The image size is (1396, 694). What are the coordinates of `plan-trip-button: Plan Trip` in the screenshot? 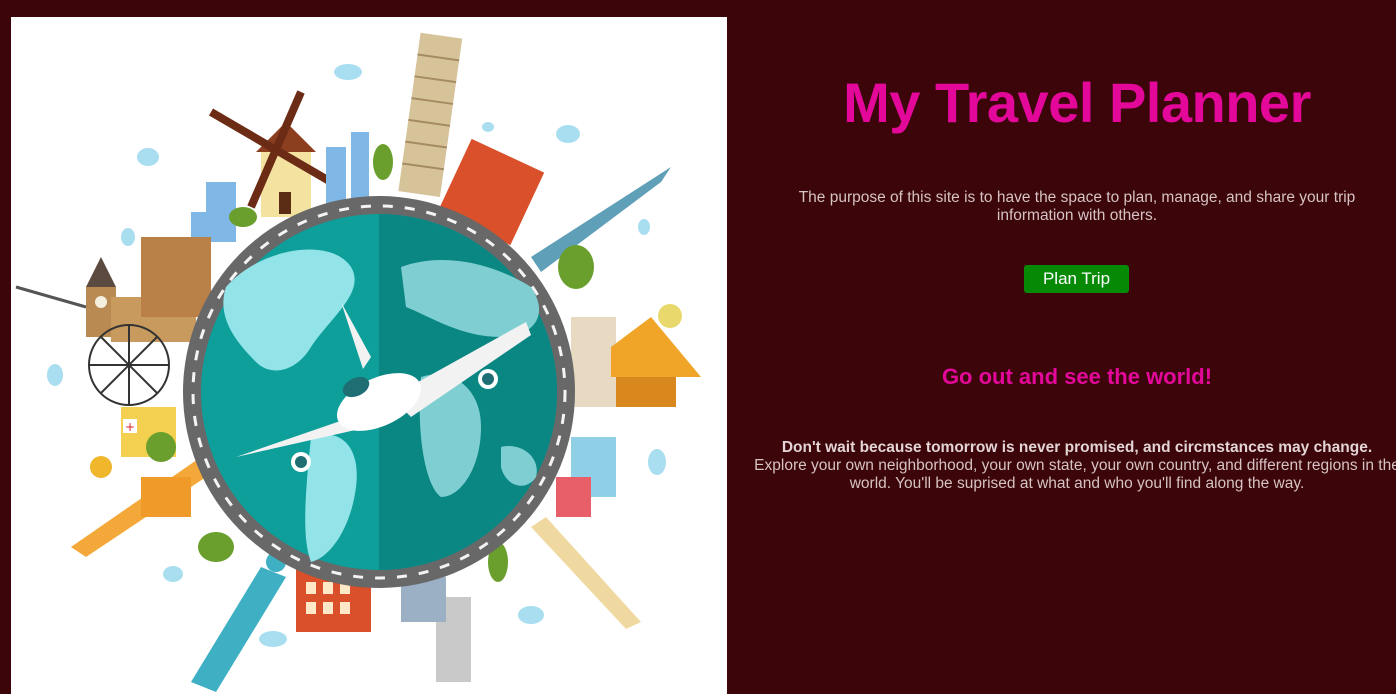 It's located at (1076, 279).